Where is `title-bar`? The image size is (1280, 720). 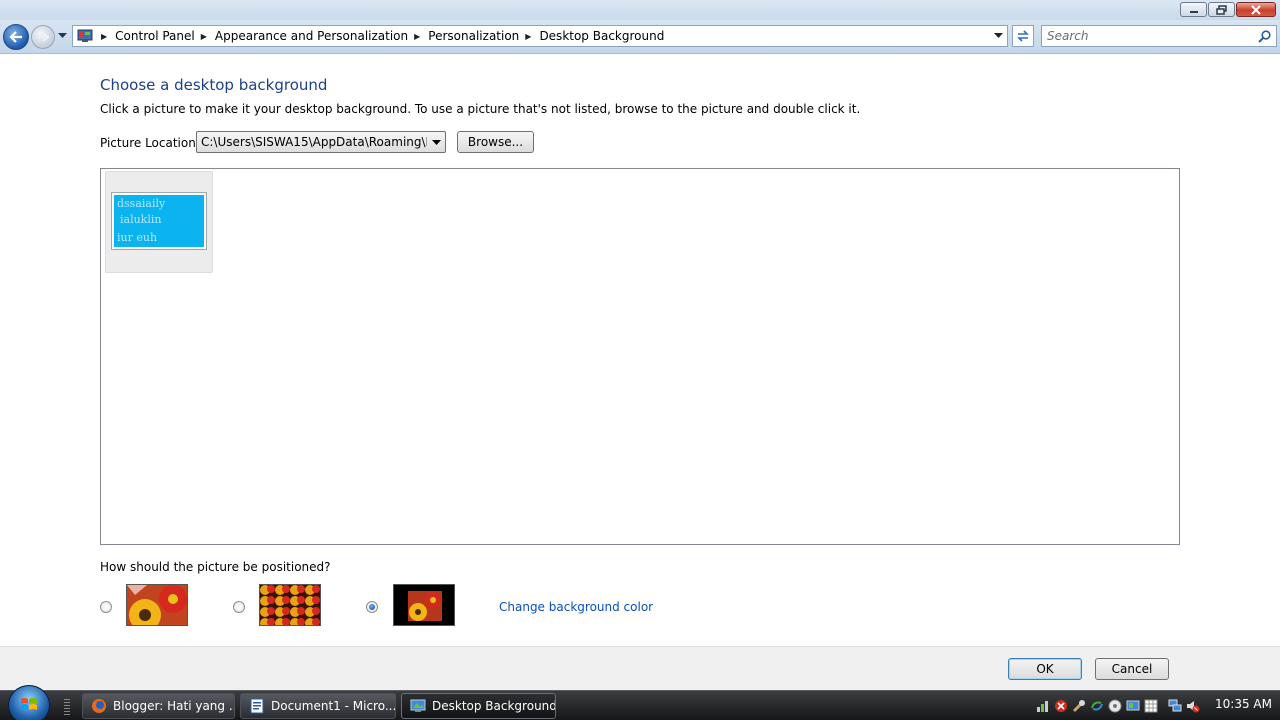 title-bar is located at coordinates (640, 10).